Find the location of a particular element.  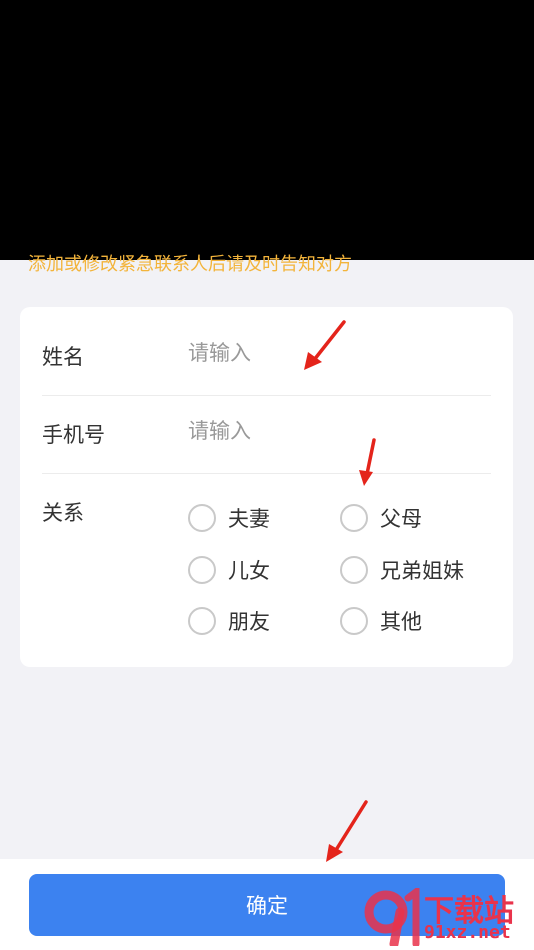

name-input is located at coordinates (328, 353).